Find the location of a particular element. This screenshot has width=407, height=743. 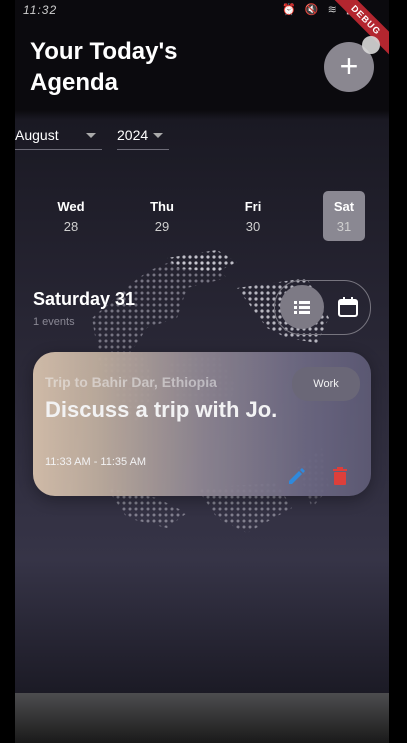

title-line-2: Agenda is located at coordinates (74, 82).